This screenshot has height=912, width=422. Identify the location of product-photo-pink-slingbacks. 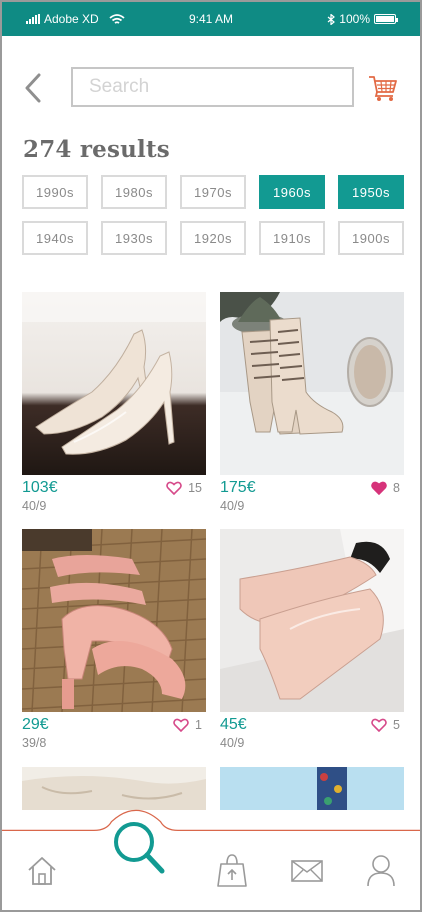
(312, 620).